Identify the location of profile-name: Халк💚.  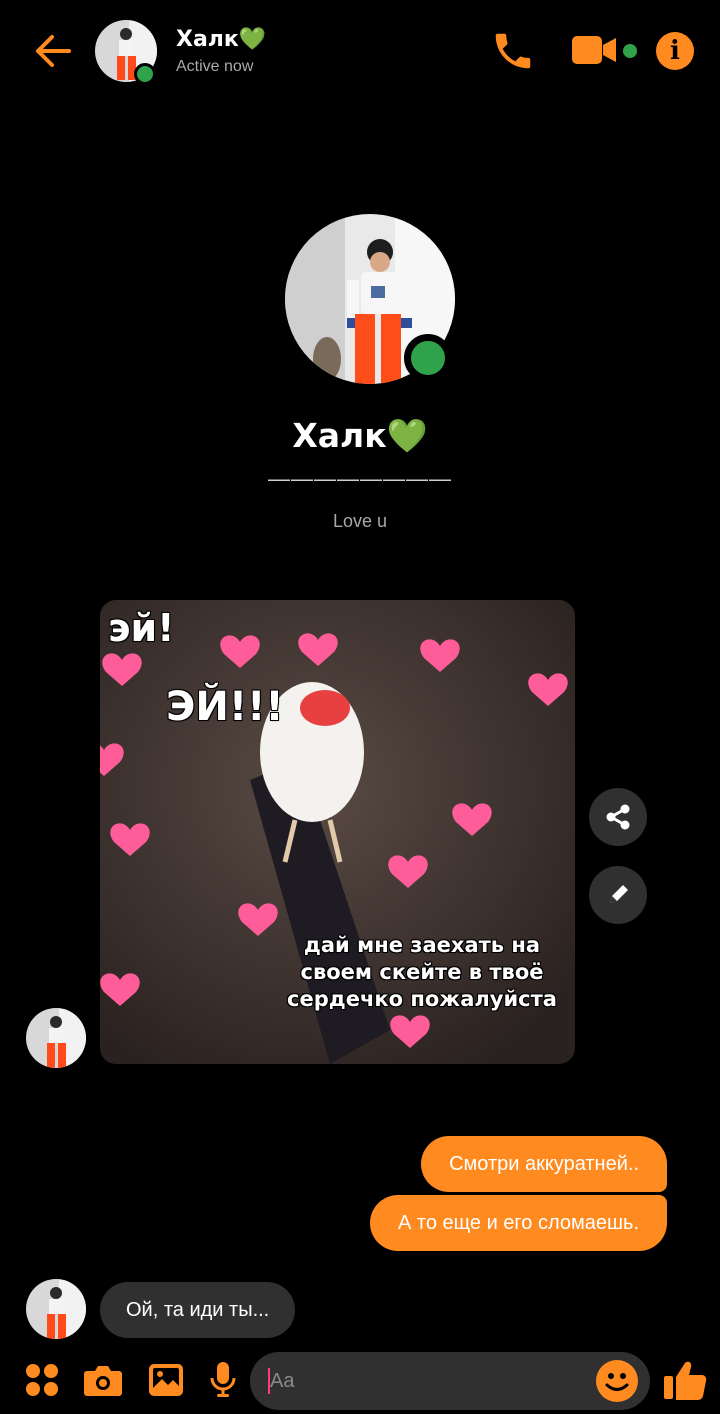
(360, 435).